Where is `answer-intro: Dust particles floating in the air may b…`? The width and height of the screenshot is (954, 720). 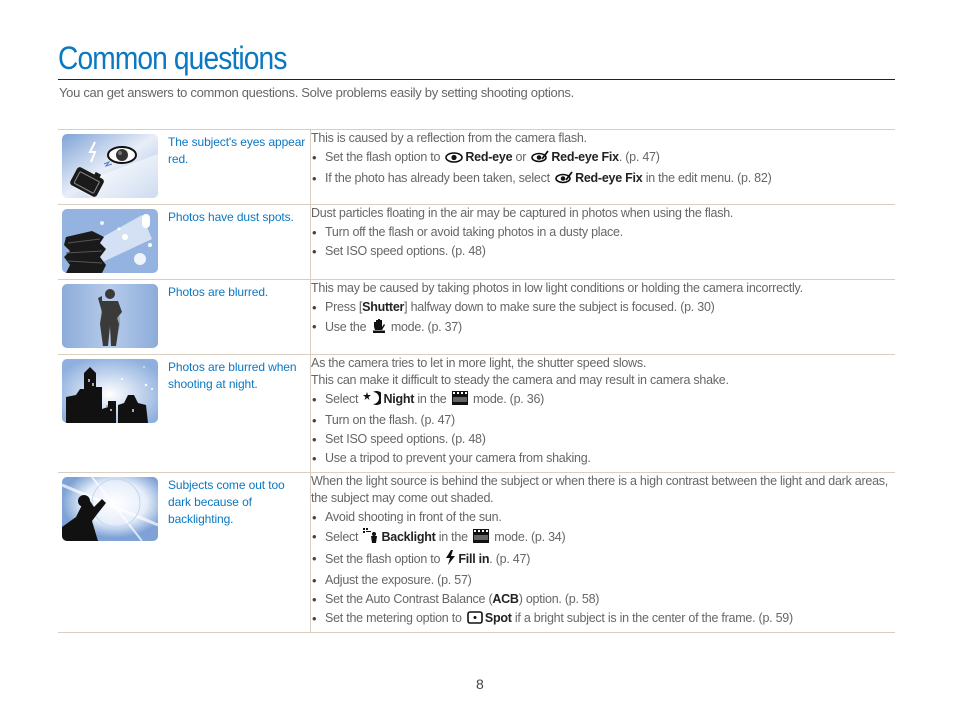
answer-intro: Dust particles floating in the air may b… is located at coordinates (522, 213).